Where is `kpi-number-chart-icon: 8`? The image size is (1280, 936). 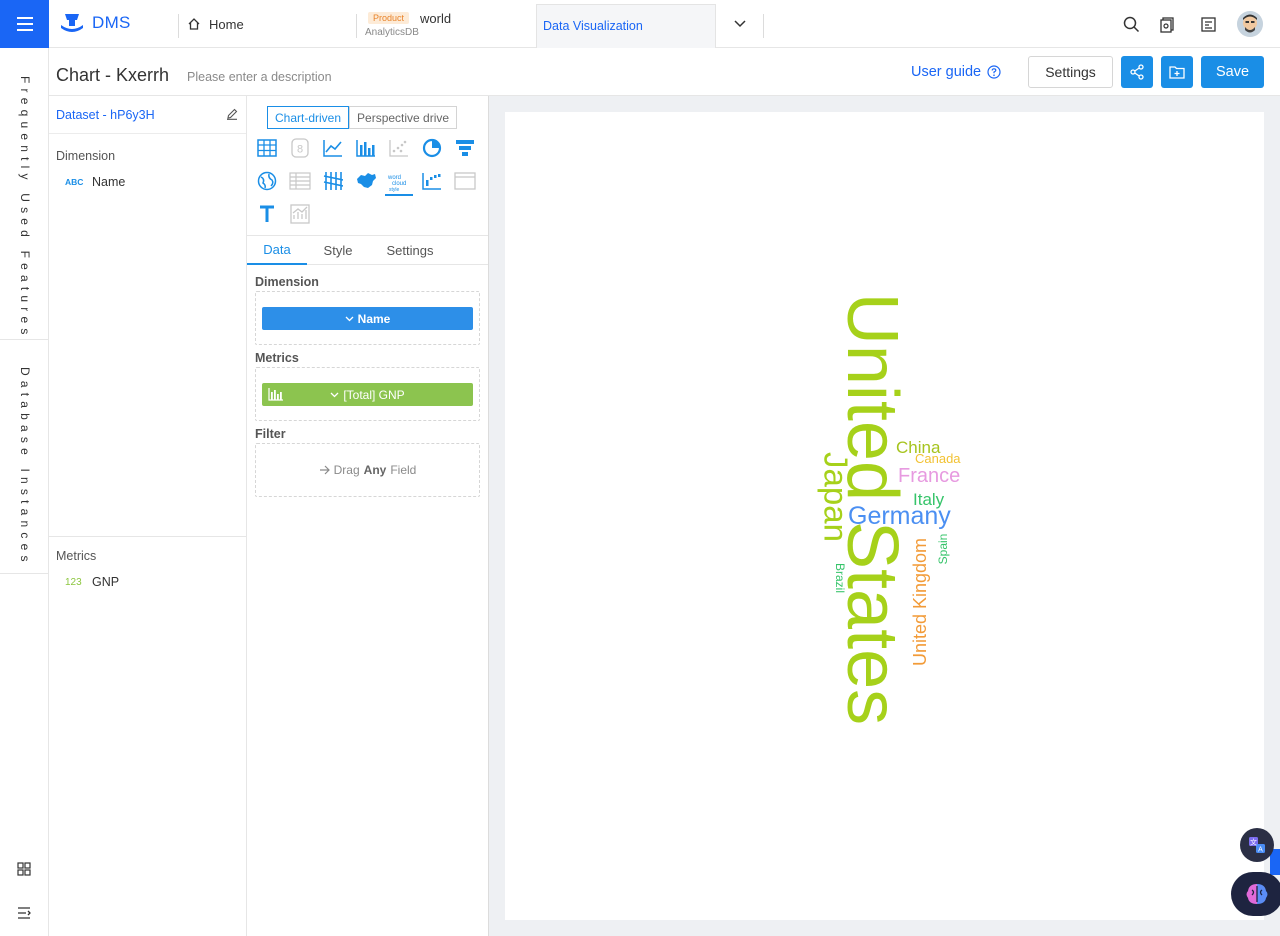 kpi-number-chart-icon: 8 is located at coordinates (300, 148).